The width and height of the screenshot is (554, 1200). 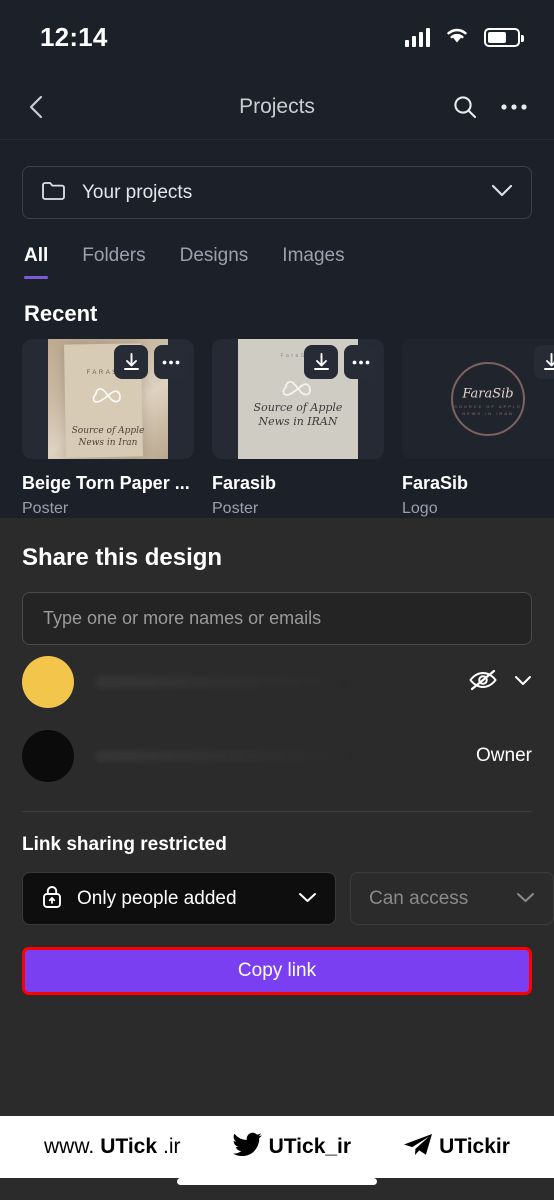 I want to click on share-recipients-input: Type one or more names or emails, so click(x=277, y=618).